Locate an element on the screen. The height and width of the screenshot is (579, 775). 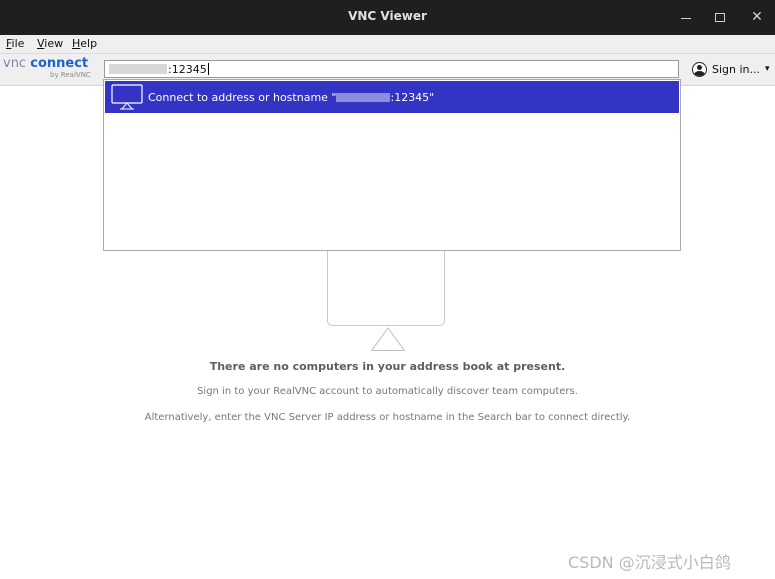
maximize-icon is located at coordinates (720, 17).